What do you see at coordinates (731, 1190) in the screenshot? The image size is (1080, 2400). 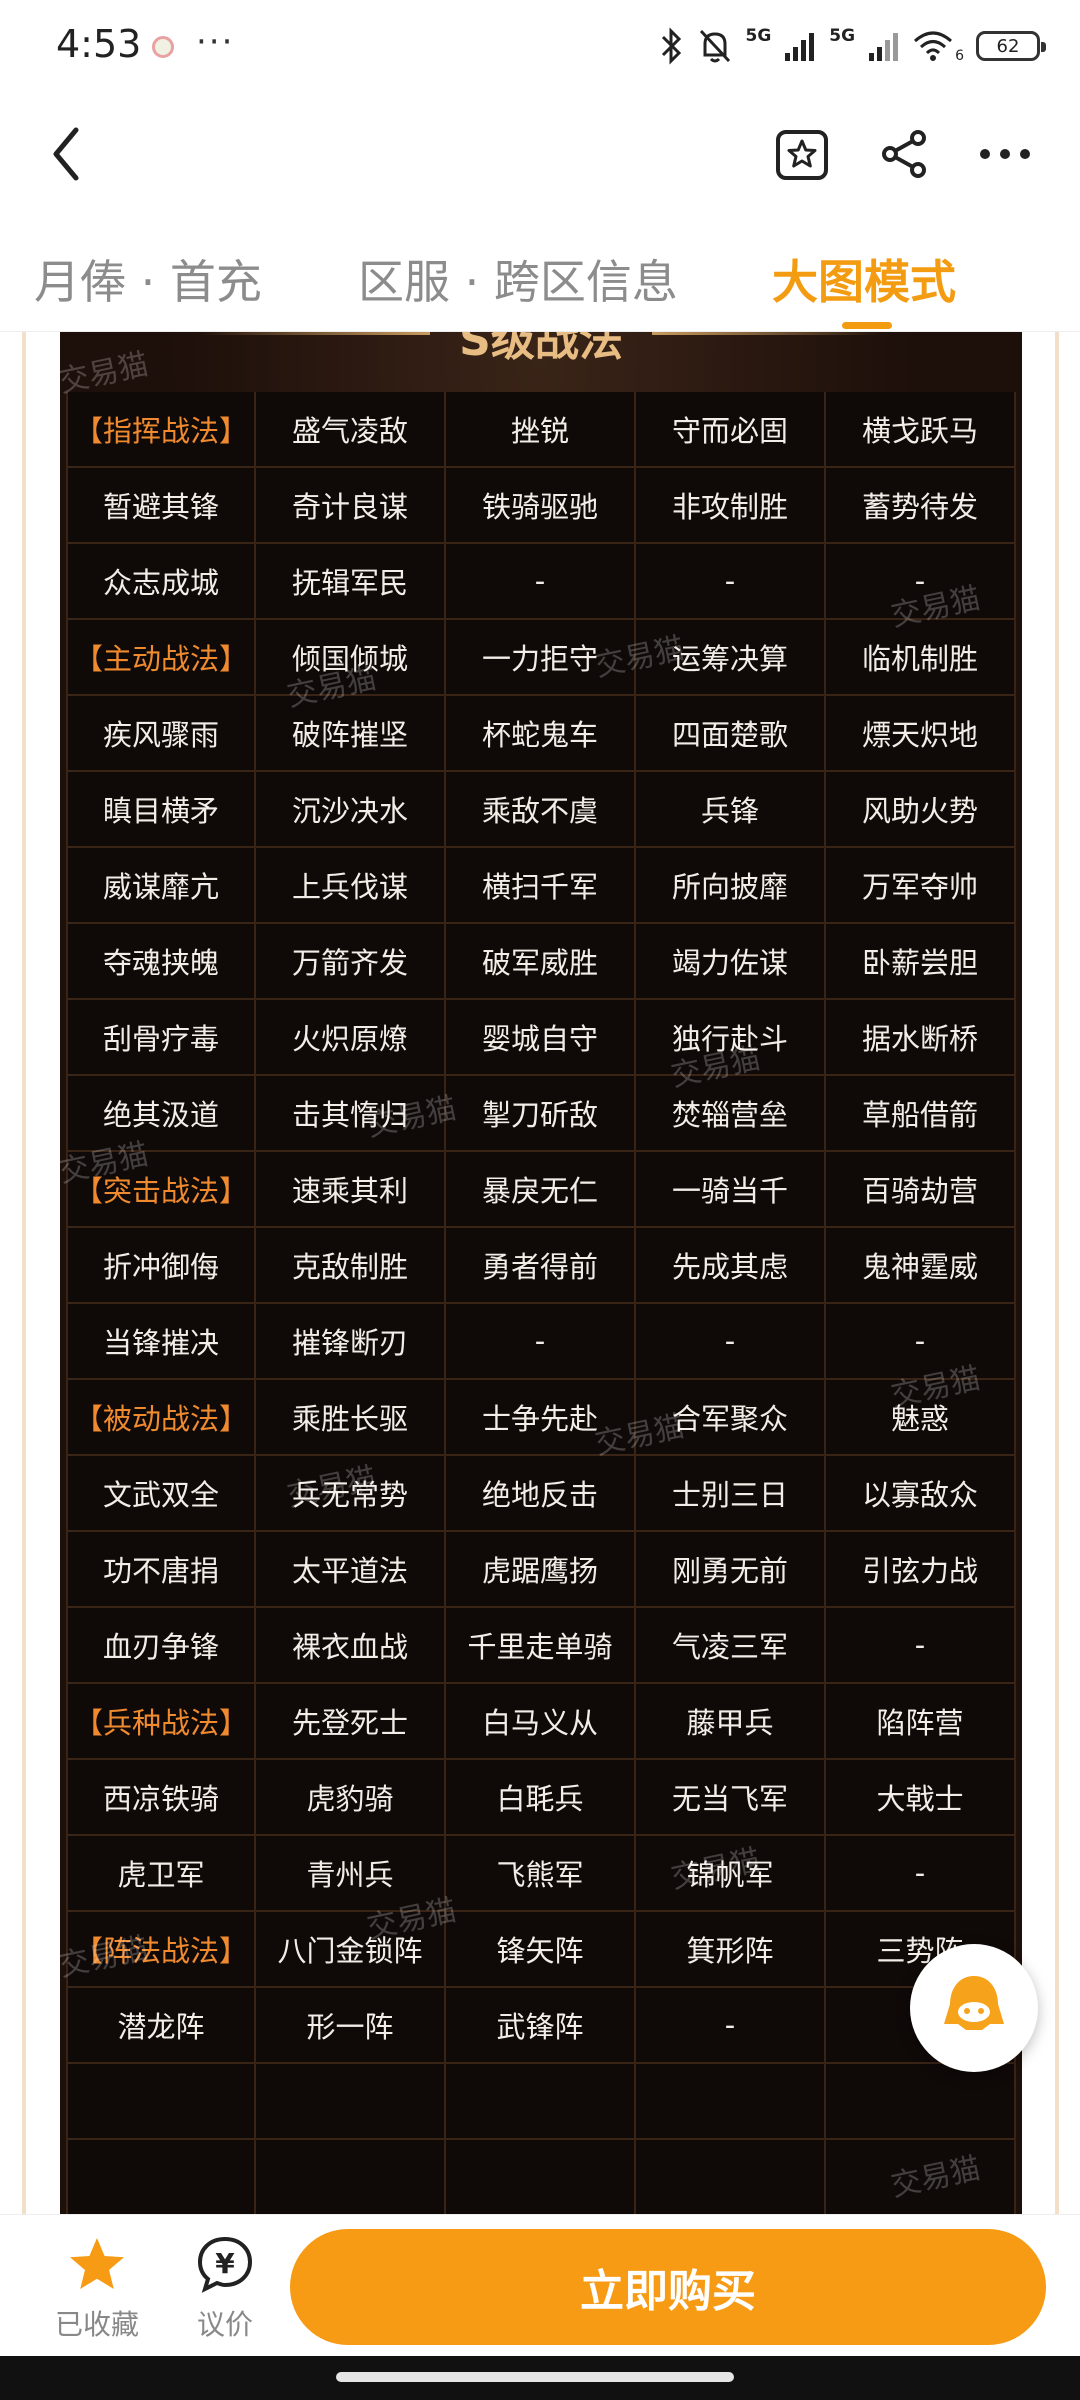 I see `skill-cell: 一骑当千` at bounding box center [731, 1190].